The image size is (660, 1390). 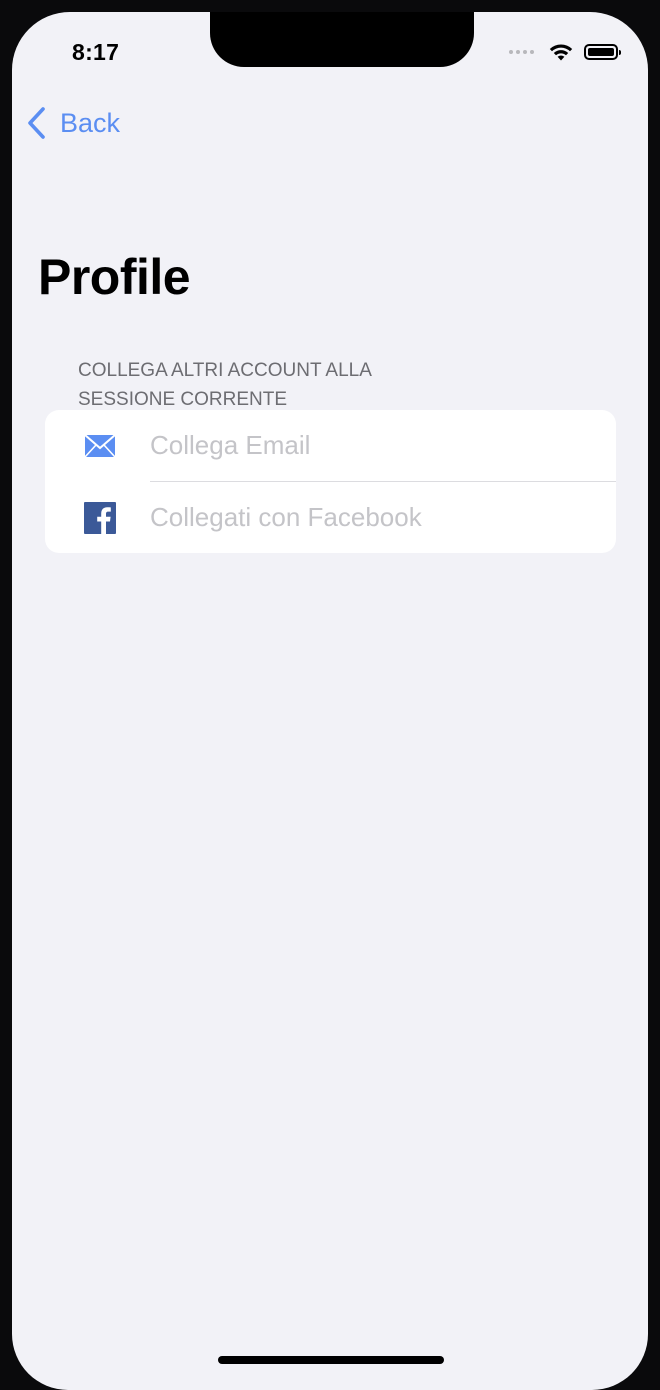 I want to click on device-notch, so click(x=342, y=39).